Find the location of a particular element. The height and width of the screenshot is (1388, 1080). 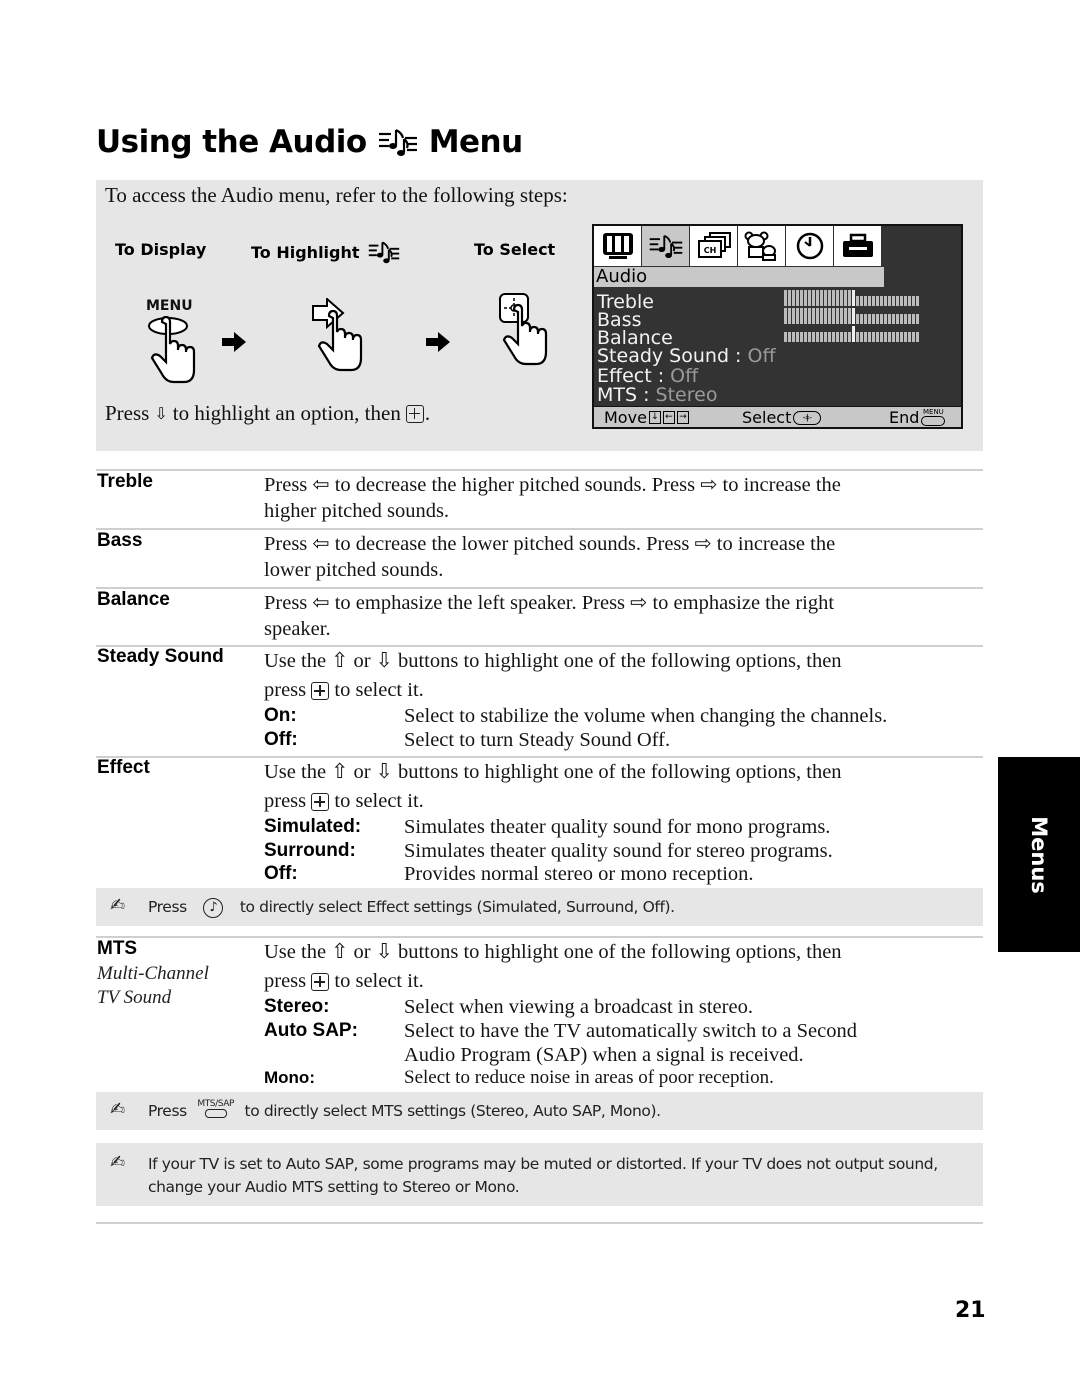

channel-icon: CH is located at coordinates (714, 246).